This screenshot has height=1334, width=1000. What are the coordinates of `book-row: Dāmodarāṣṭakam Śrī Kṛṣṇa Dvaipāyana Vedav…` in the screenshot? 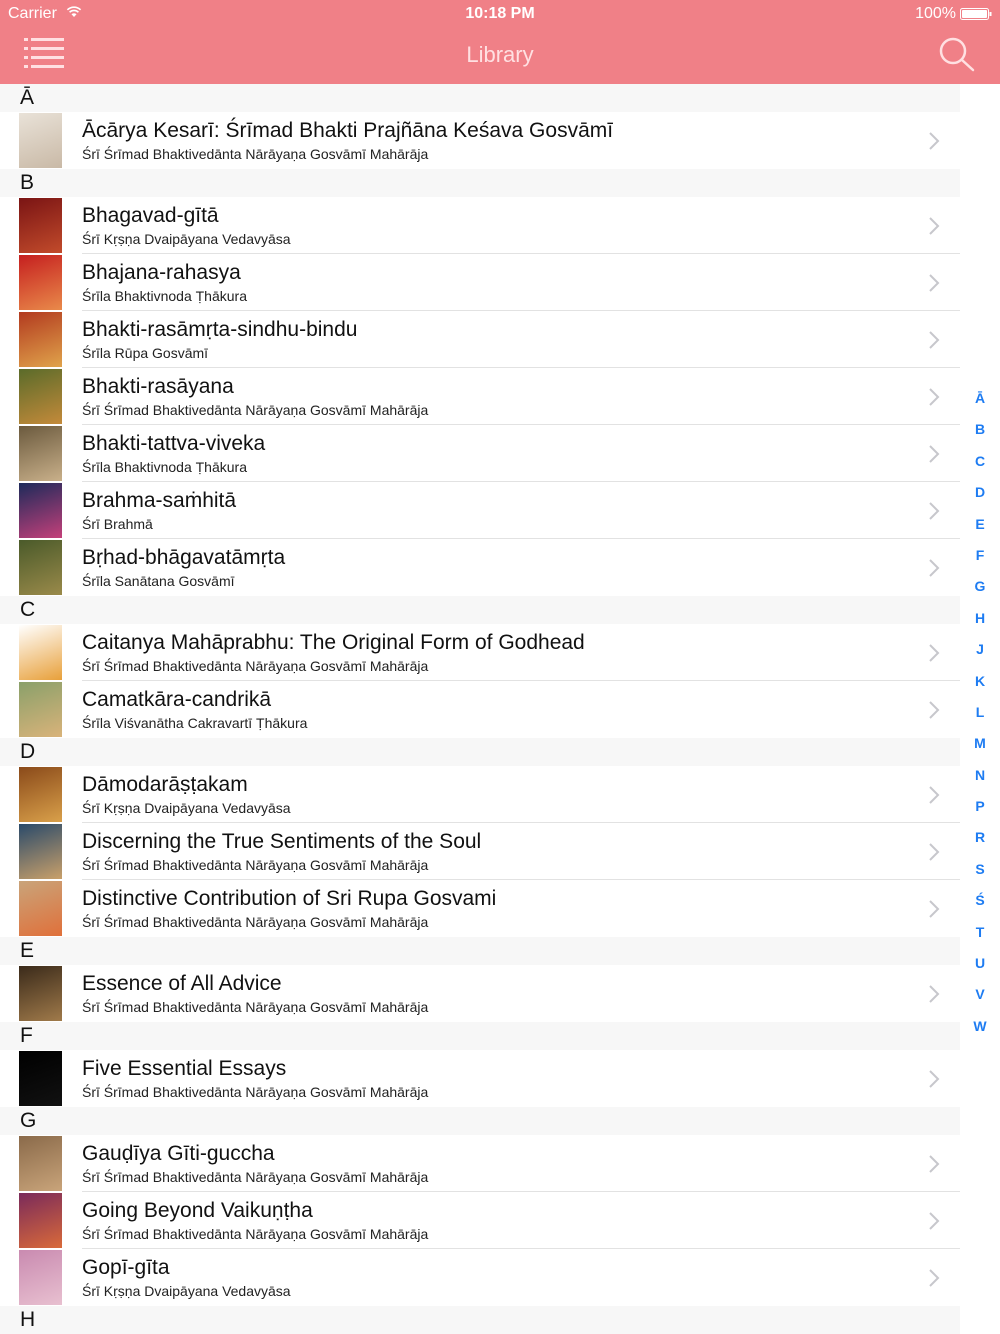 It's located at (480, 794).